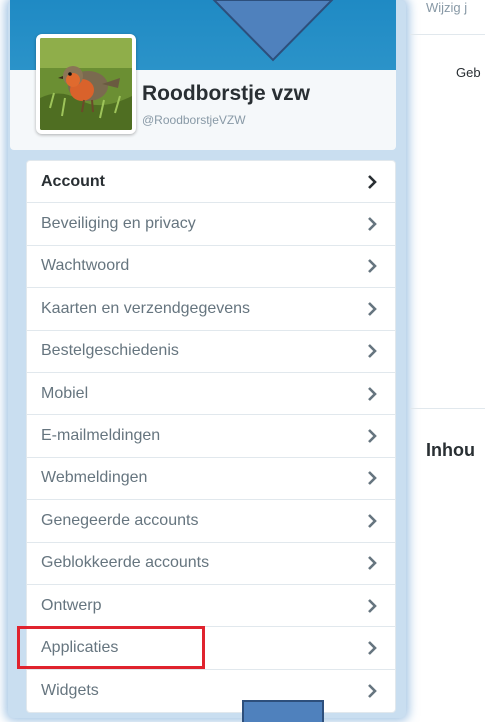 This screenshot has width=485, height=722. I want to click on menu-item-label: Kaarten en verzendgegevens, so click(146, 308).